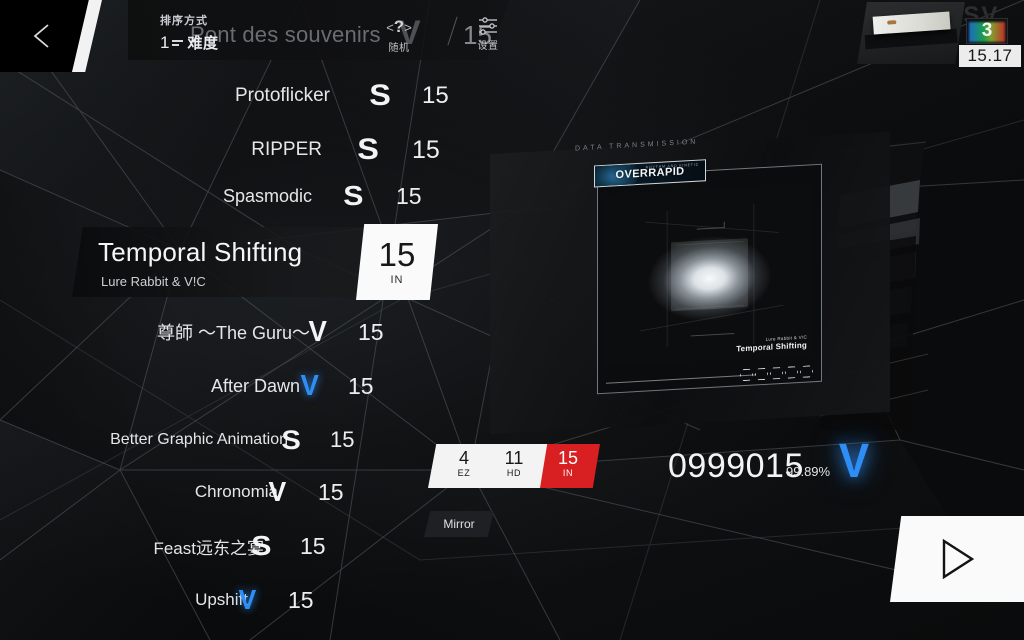 The image size is (1024, 640). What do you see at coordinates (230, 150) in the screenshot?
I see `song-row: RIPPER S 15` at bounding box center [230, 150].